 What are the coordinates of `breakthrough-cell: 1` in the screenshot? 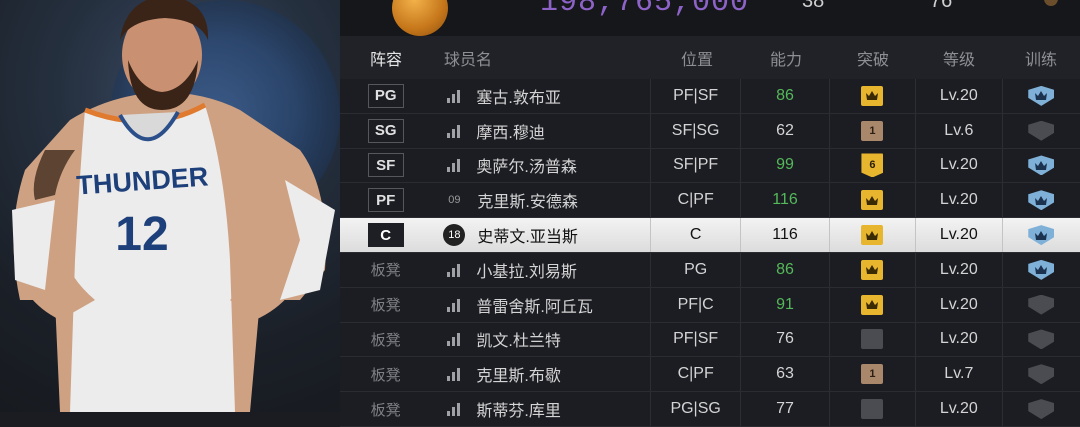 It's located at (871, 130).